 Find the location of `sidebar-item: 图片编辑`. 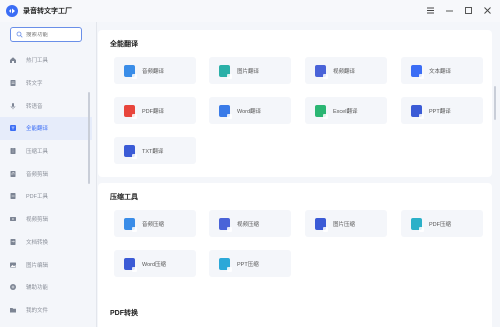

sidebar-item: 图片编辑 is located at coordinates (46, 264).